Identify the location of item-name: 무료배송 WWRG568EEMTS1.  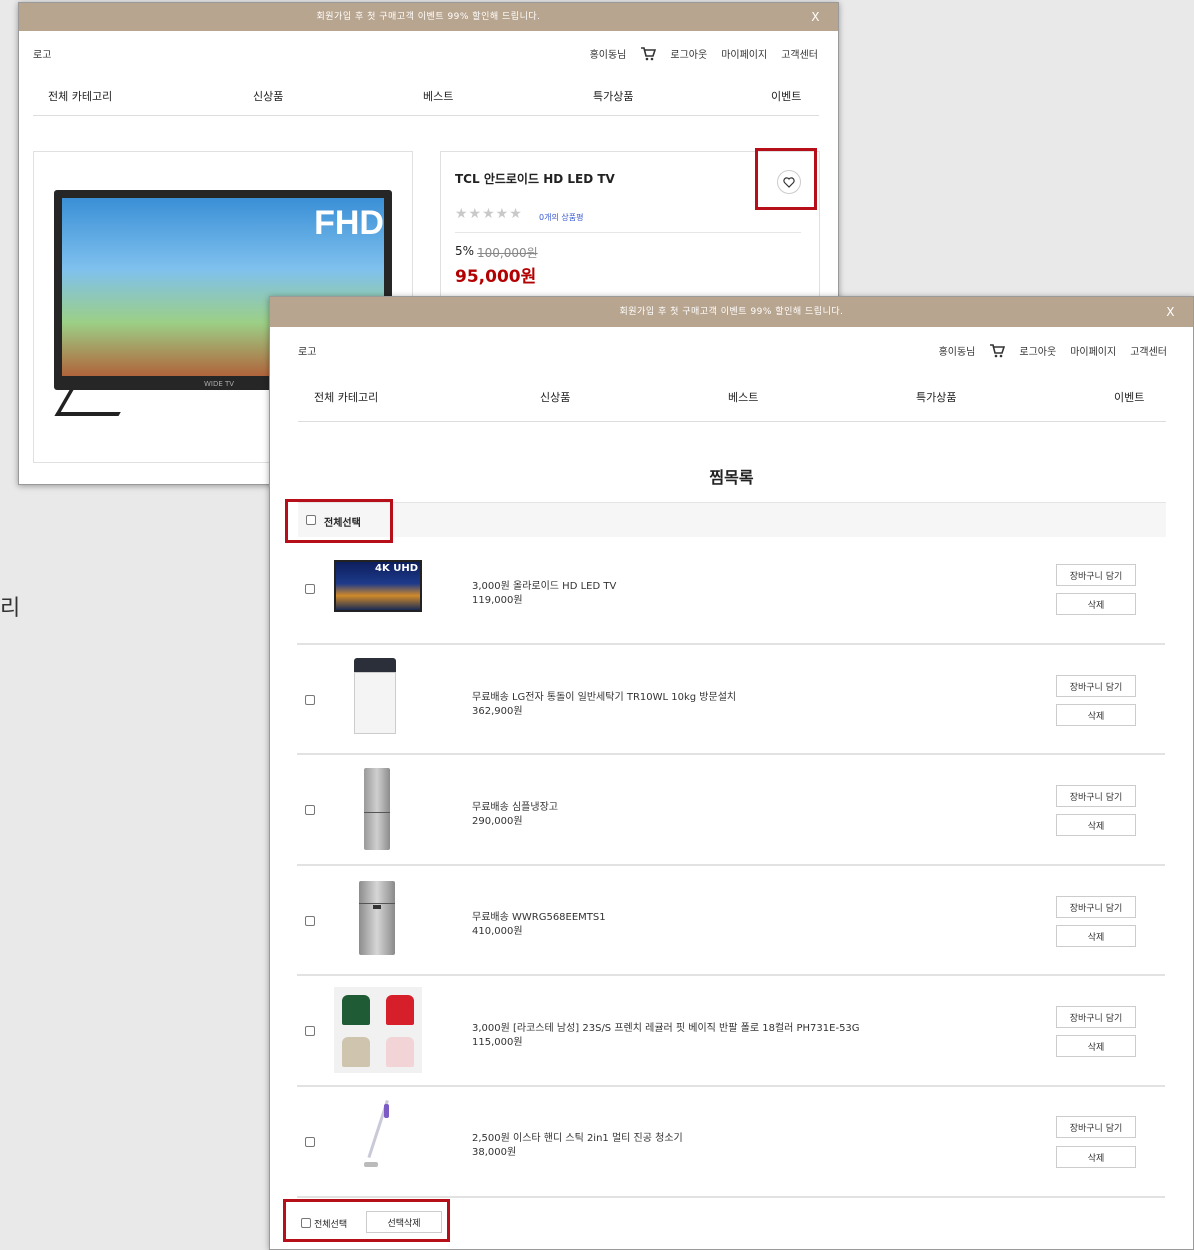
(539, 915).